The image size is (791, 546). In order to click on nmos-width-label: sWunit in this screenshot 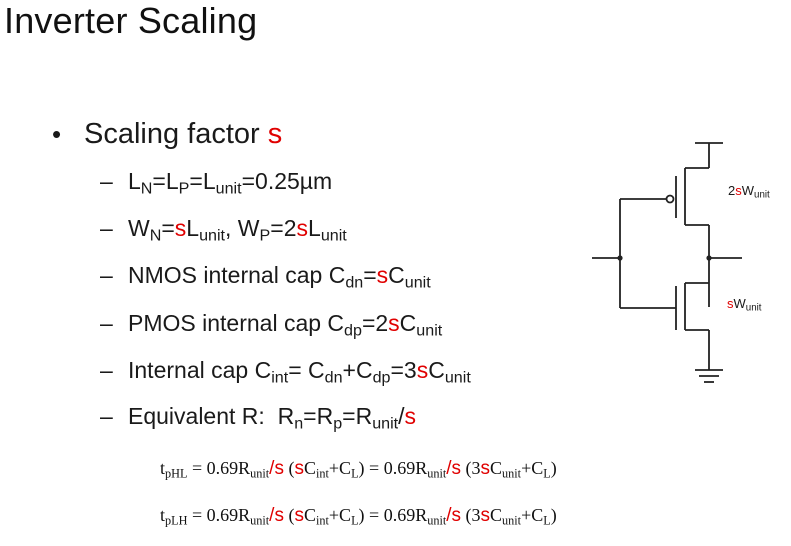, I will do `click(744, 305)`.